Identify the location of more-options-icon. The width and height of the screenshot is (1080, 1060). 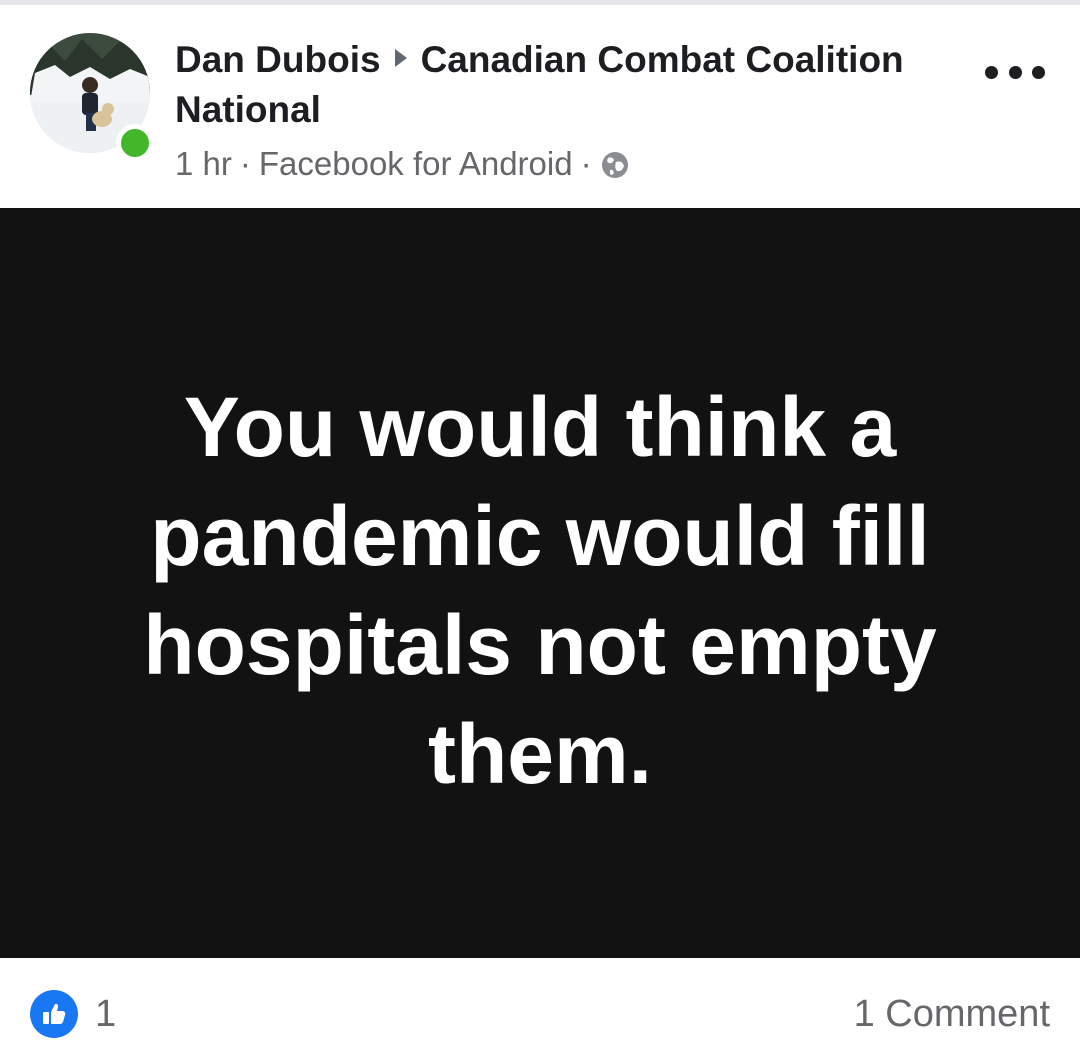
(1015, 72).